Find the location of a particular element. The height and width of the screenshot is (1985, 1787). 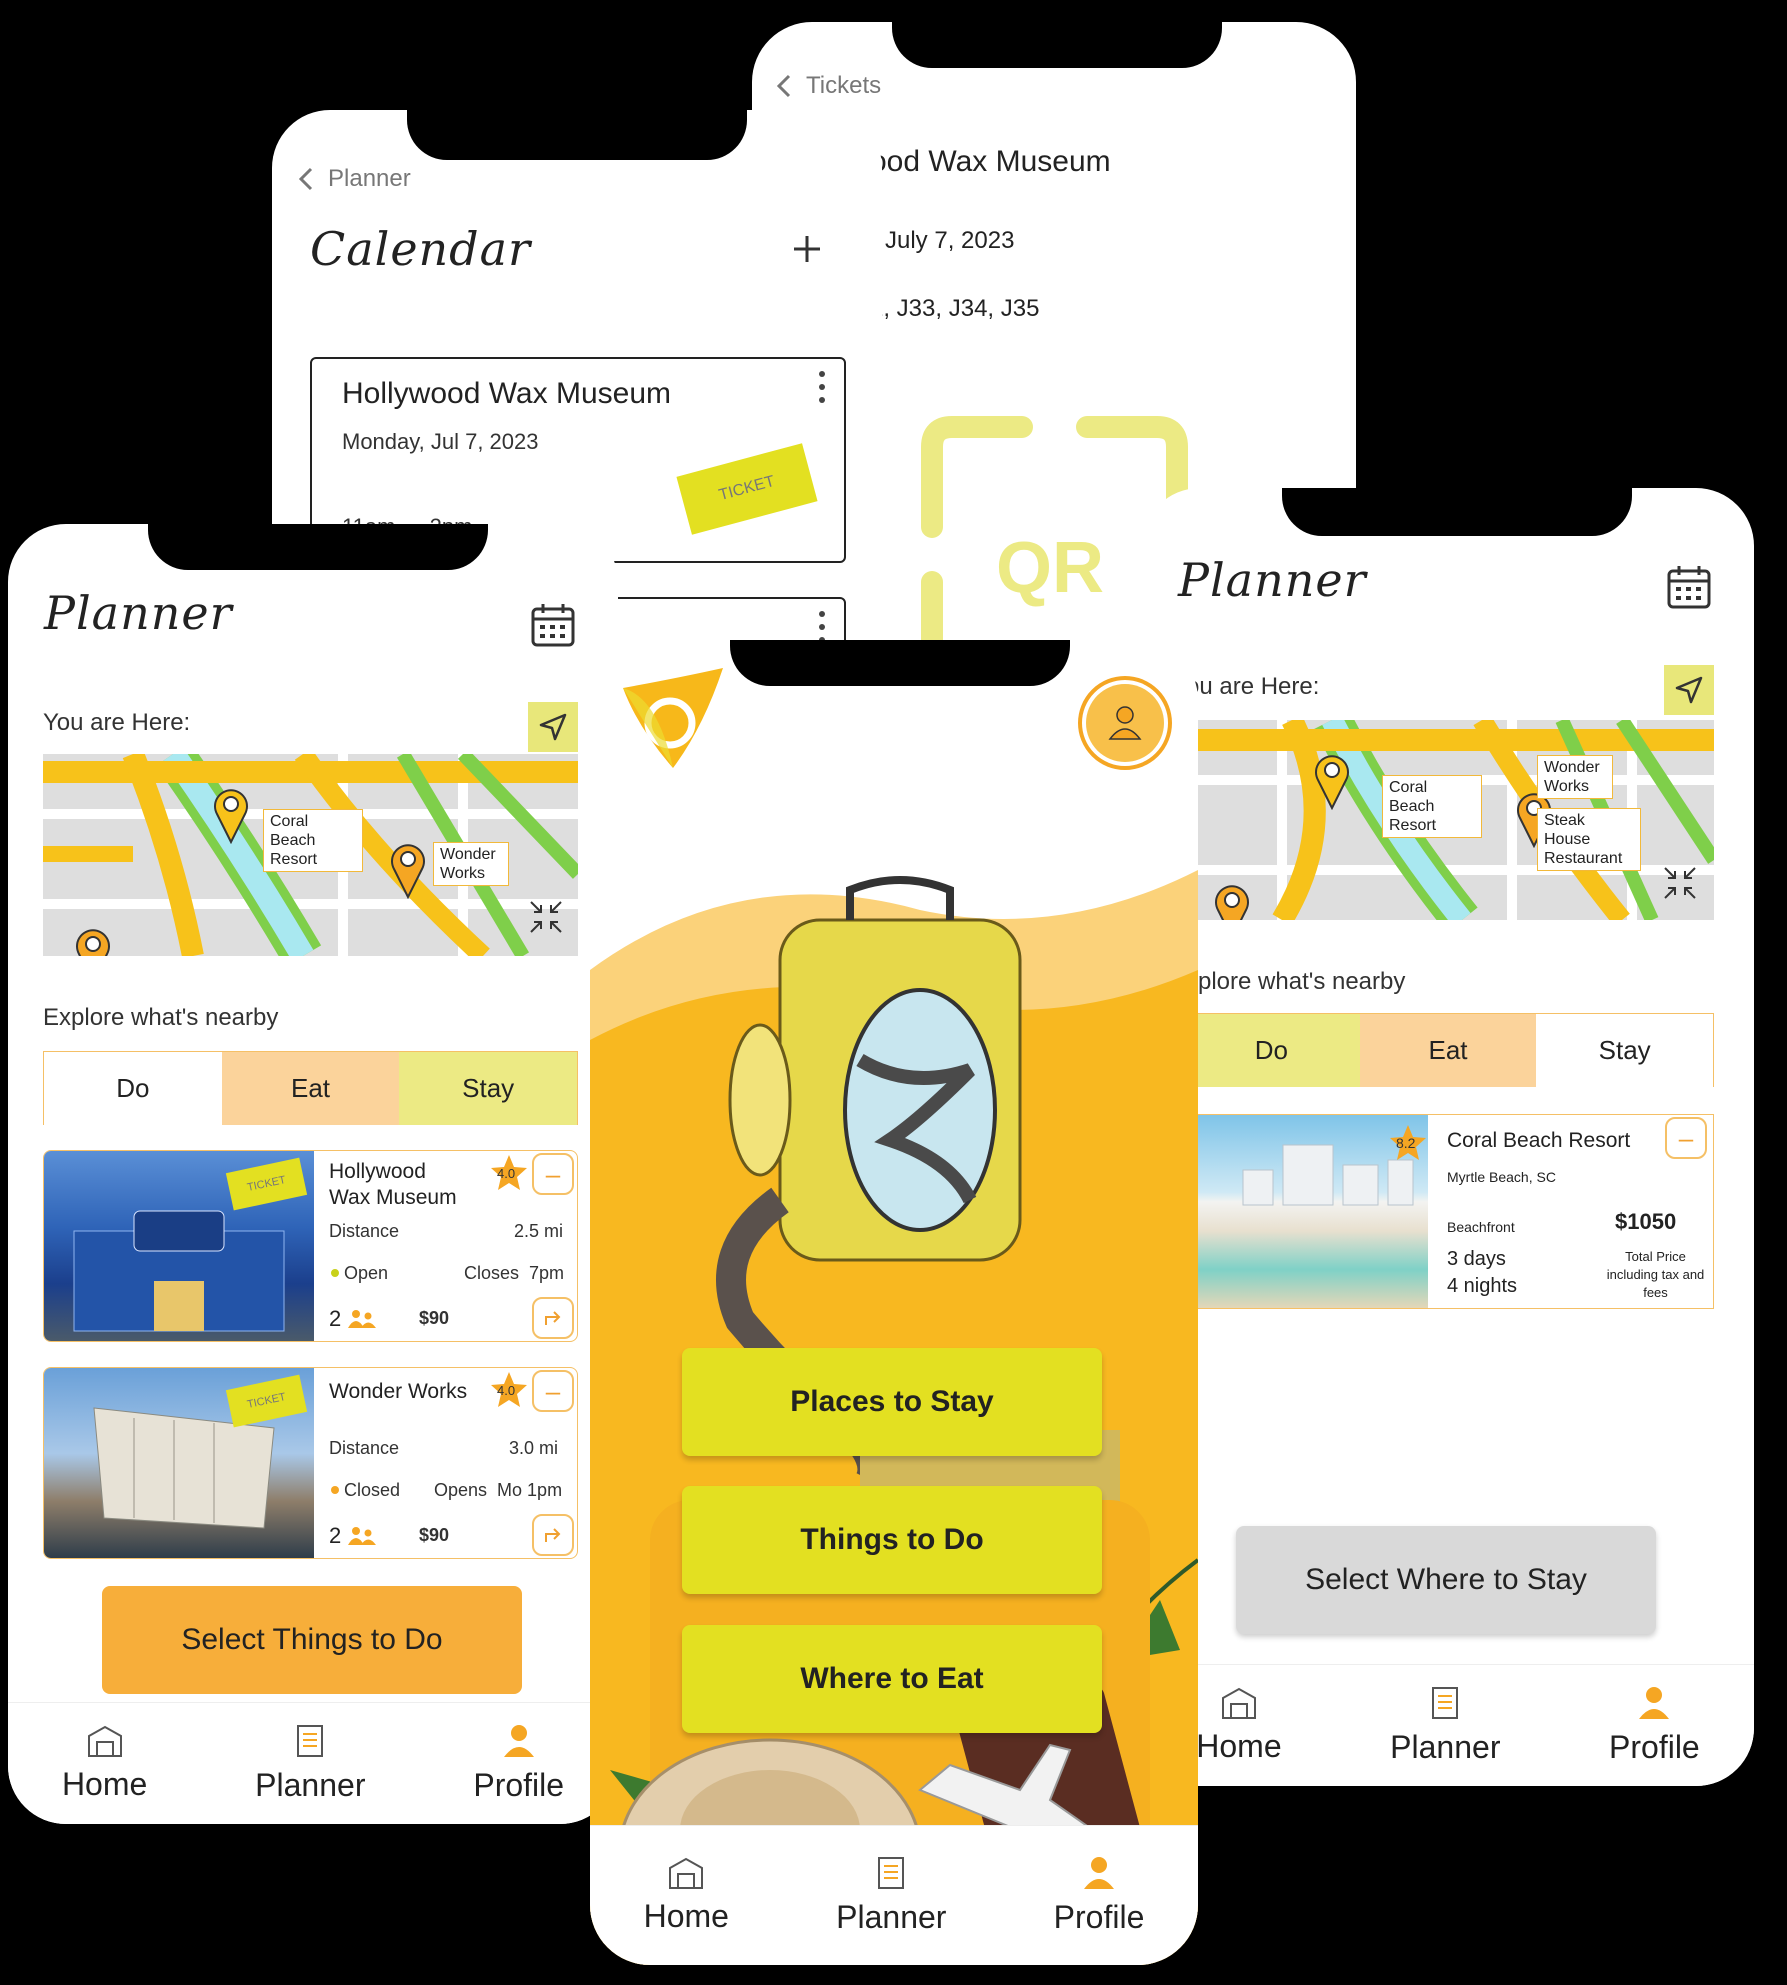

hours-text: Closes 7pm is located at coordinates (514, 1273).